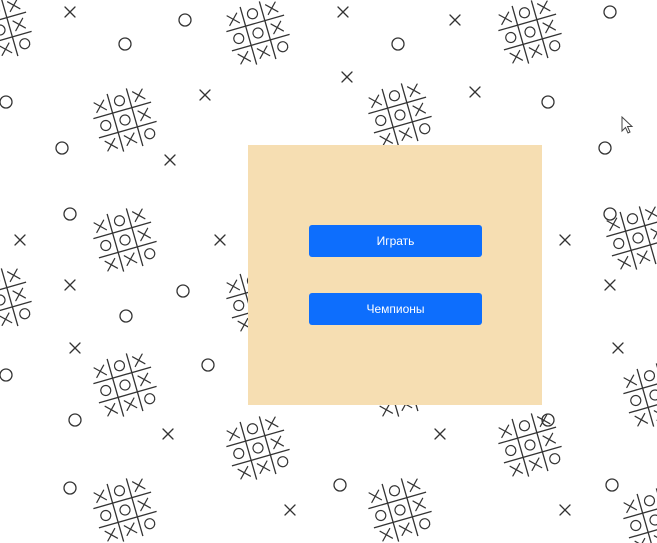 This screenshot has height=543, width=657. I want to click on champions-button: Чемпионы, so click(395, 309).